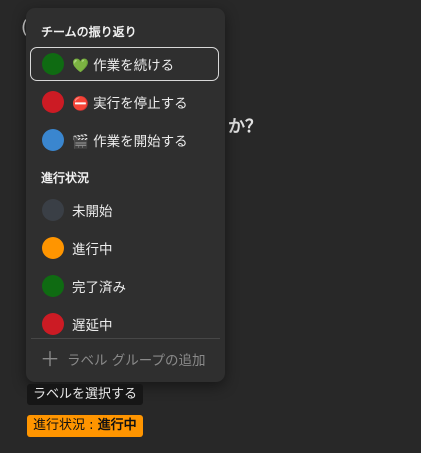 The height and width of the screenshot is (453, 421). What do you see at coordinates (124, 248) in the screenshot?
I see `label-option-in-progress: 進行中` at bounding box center [124, 248].